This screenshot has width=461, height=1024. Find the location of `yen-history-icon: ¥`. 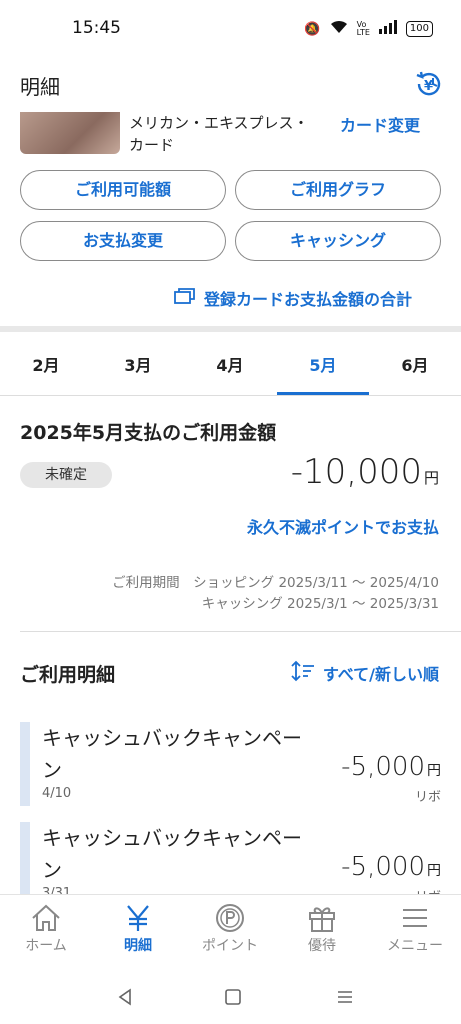

yen-history-icon: ¥ is located at coordinates (429, 84).